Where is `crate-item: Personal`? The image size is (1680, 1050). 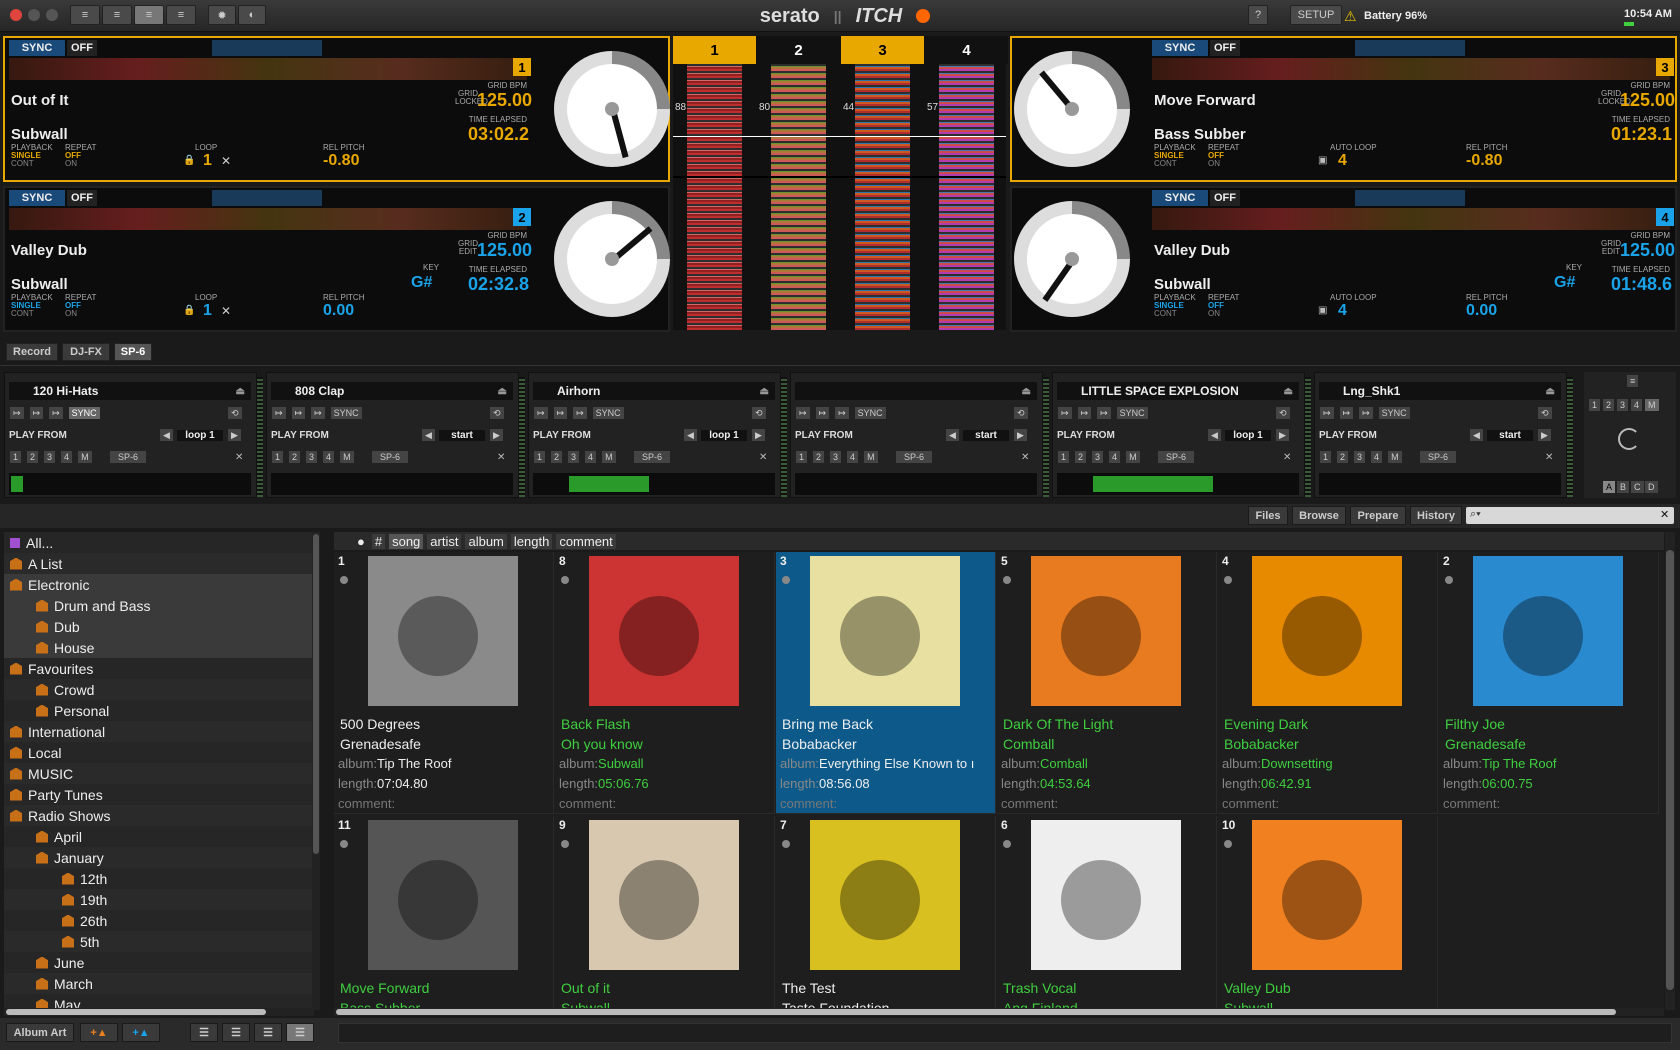 crate-item: Personal is located at coordinates (159, 710).